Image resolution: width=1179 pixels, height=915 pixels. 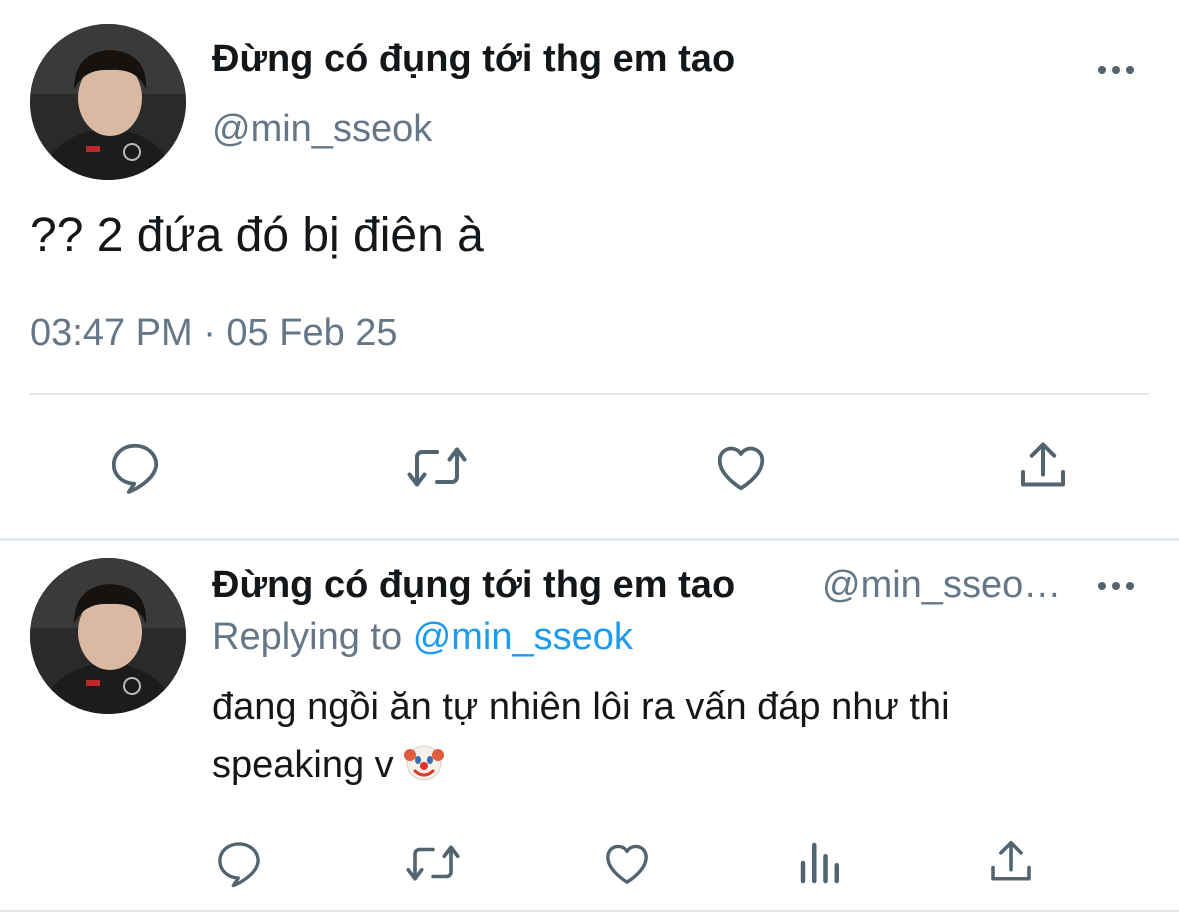 I want to click on reply-author-avatar, so click(x=108, y=636).